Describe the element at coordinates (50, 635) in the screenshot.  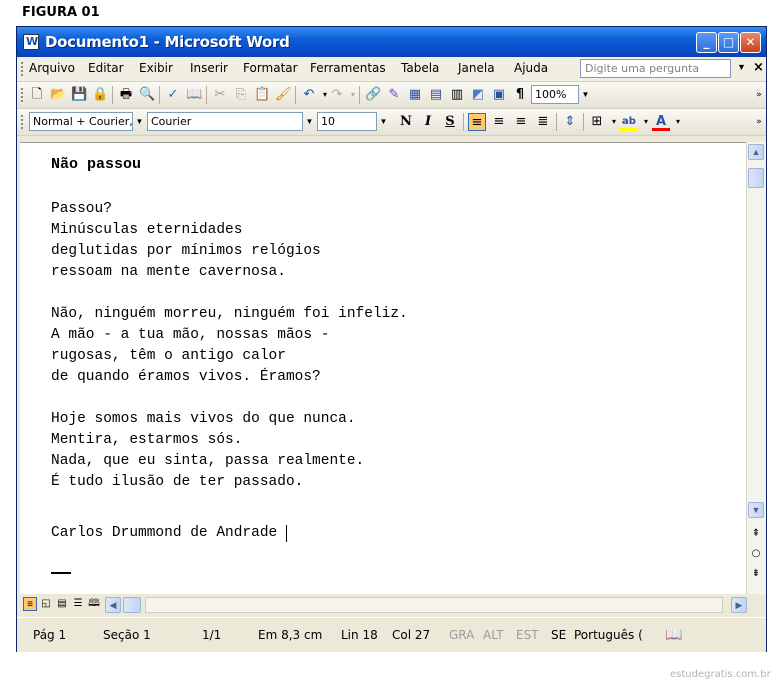
I see `status-page: Pág 1` at that location.